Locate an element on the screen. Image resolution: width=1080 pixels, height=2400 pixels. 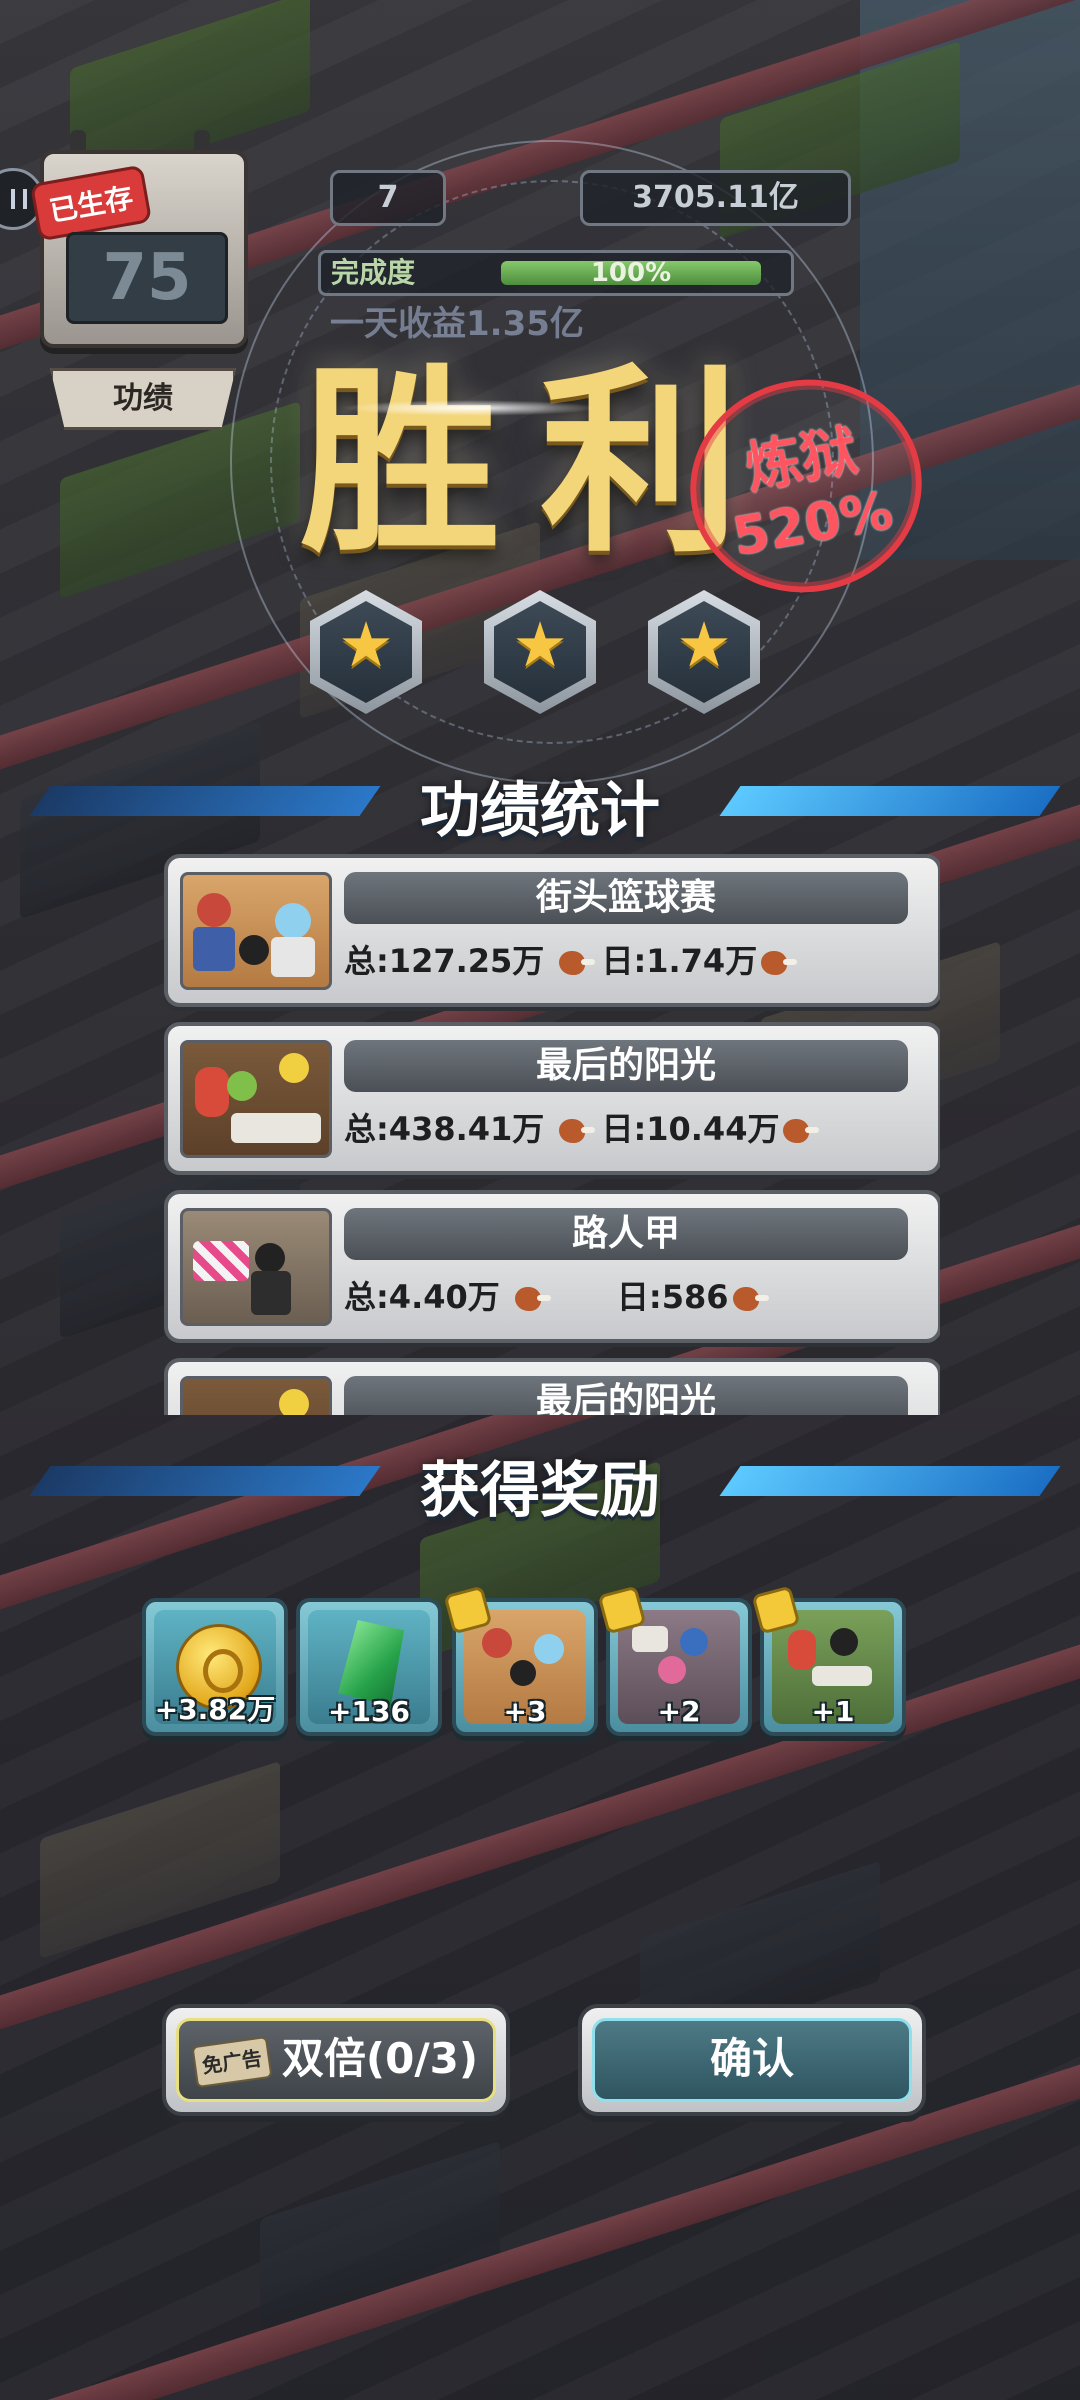
reward-card-basketball: +3 is located at coordinates (520, 1660).